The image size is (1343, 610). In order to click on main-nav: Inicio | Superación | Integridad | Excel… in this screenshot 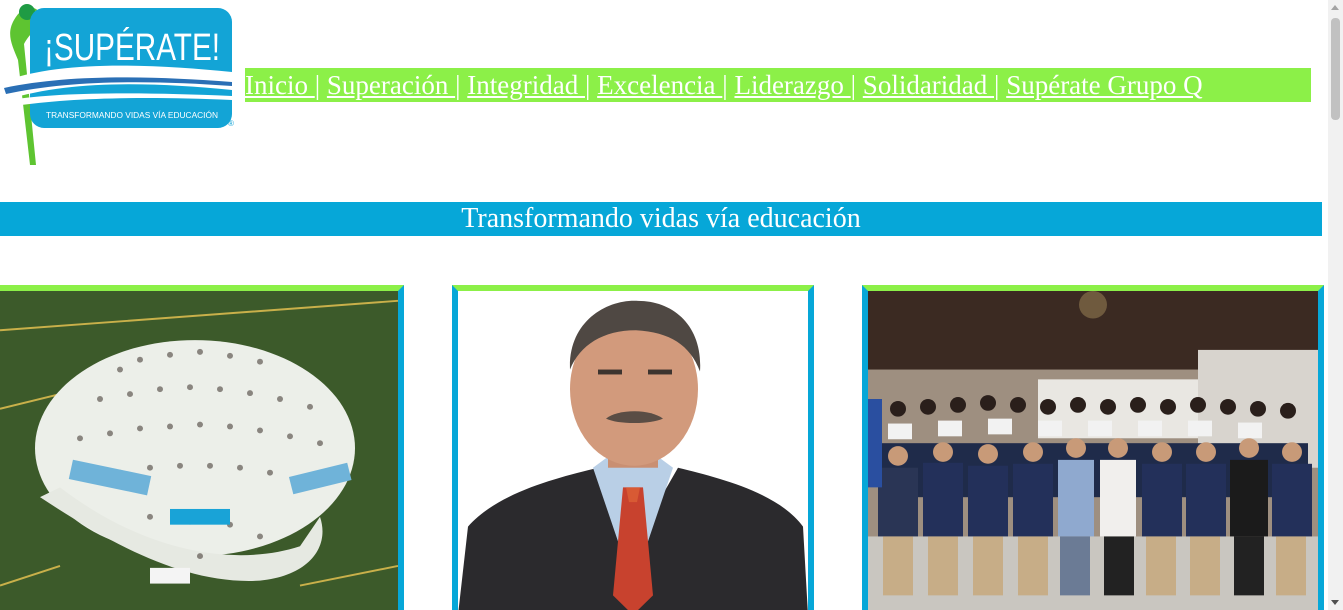, I will do `click(778, 85)`.